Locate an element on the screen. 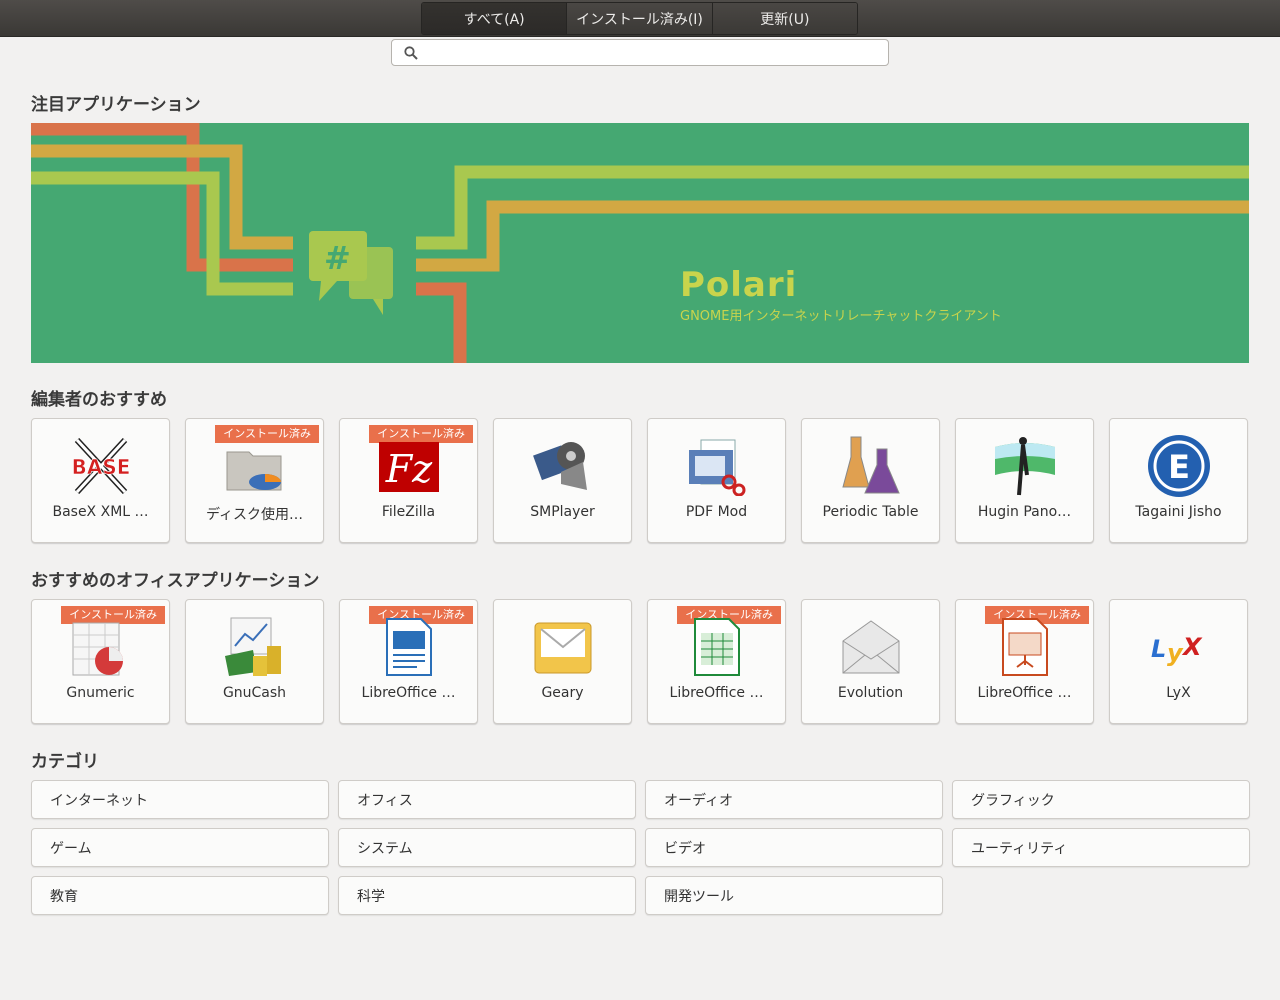  category-graphics: グラフィック is located at coordinates (1101, 799).